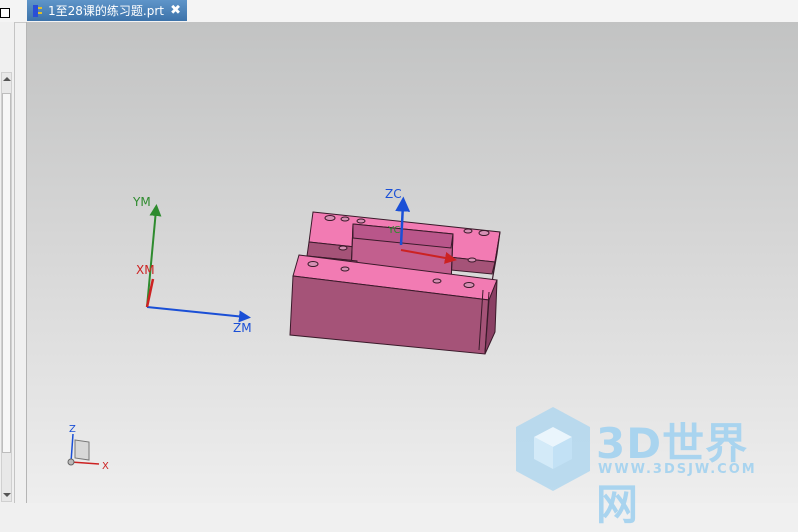 Image resolution: width=798 pixels, height=532 pixels. Describe the element at coordinates (5, 13) in the screenshot. I see `panel-toggle-box` at that location.